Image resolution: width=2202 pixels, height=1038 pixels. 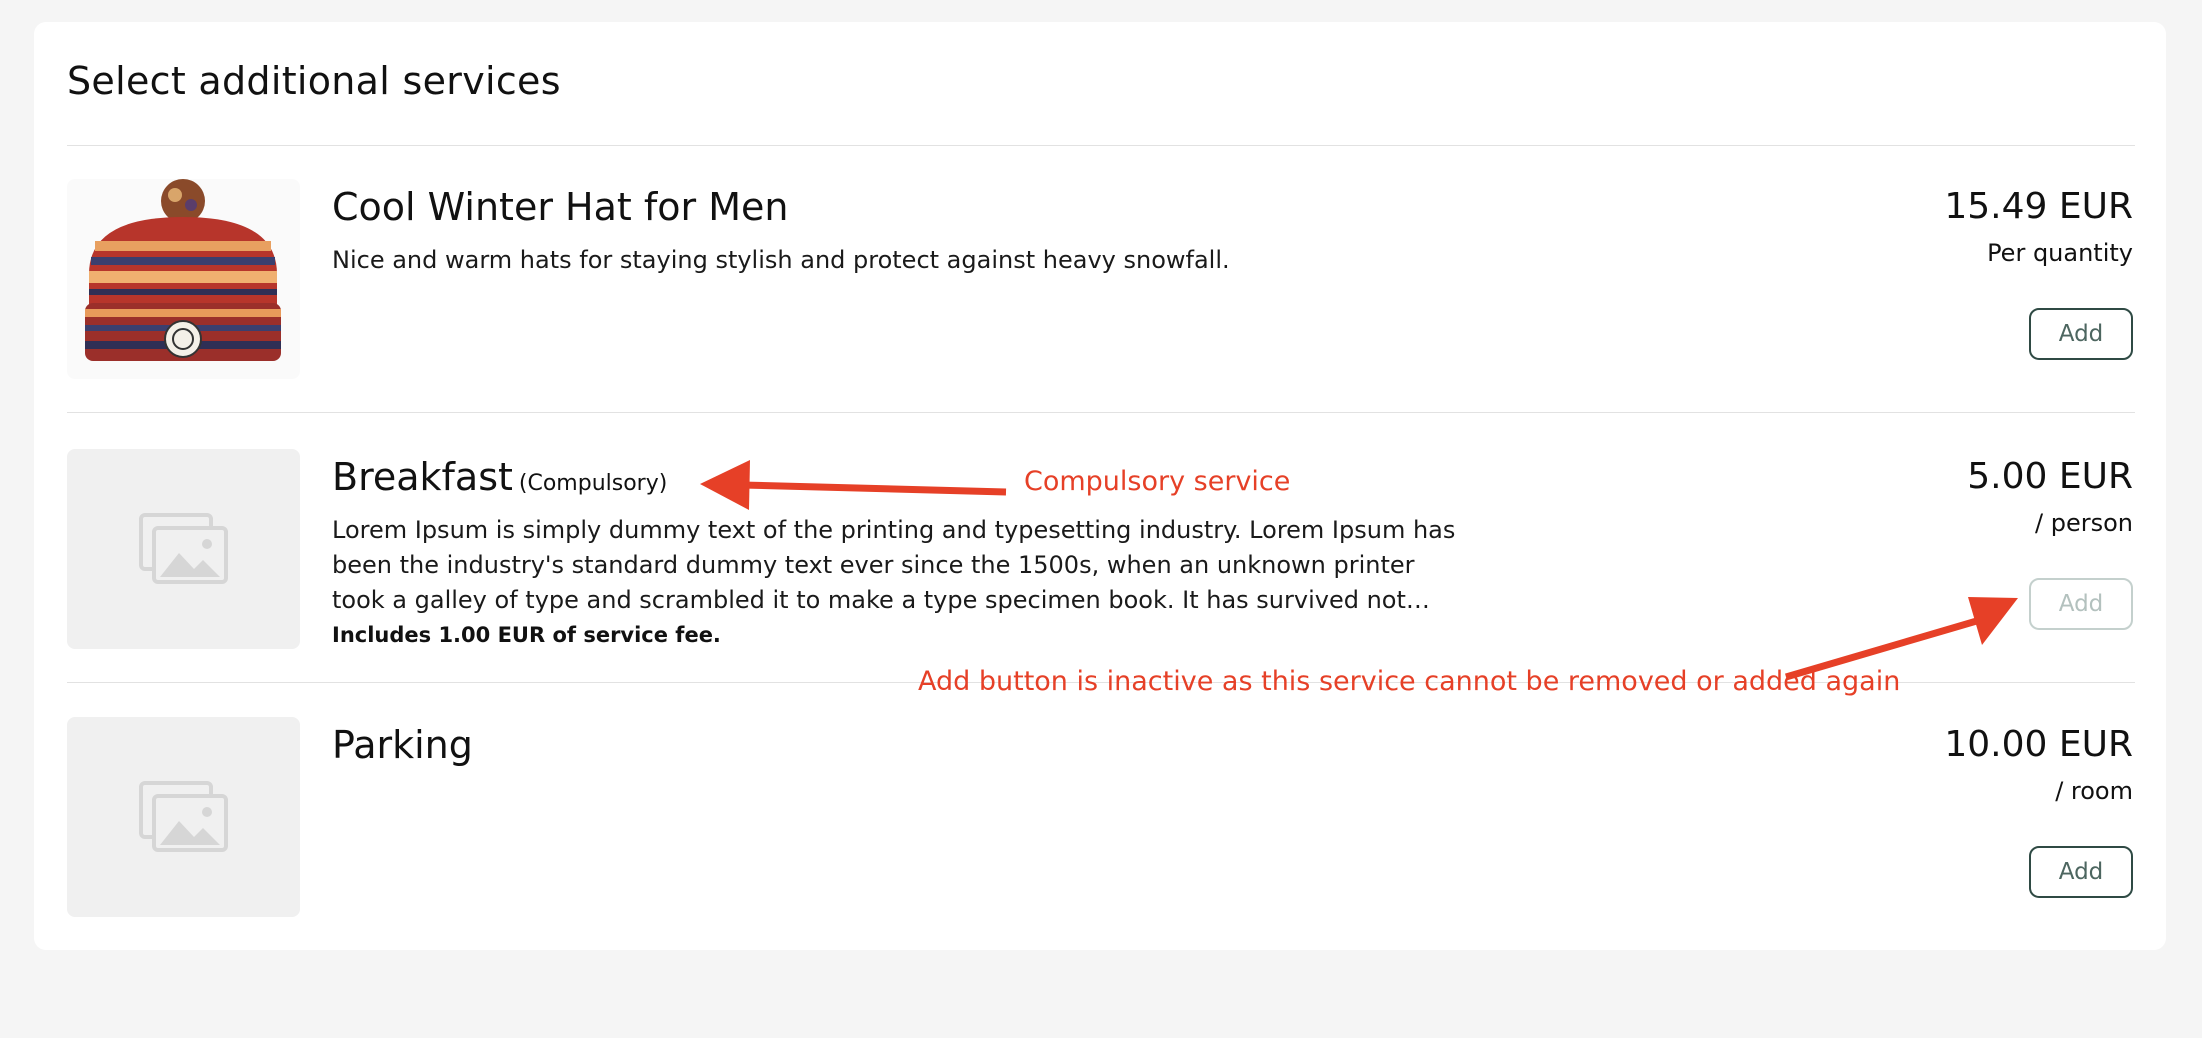 What do you see at coordinates (2081, 872) in the screenshot?
I see `add-button-parking: Add` at bounding box center [2081, 872].